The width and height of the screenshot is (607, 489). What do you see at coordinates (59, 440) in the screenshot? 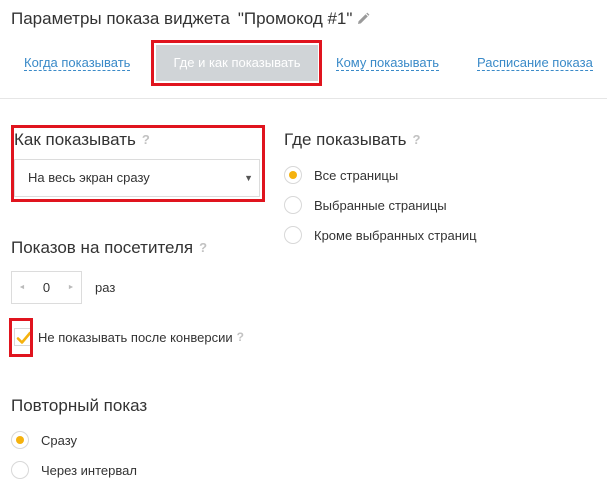
I see `radio-label: Сразу` at bounding box center [59, 440].